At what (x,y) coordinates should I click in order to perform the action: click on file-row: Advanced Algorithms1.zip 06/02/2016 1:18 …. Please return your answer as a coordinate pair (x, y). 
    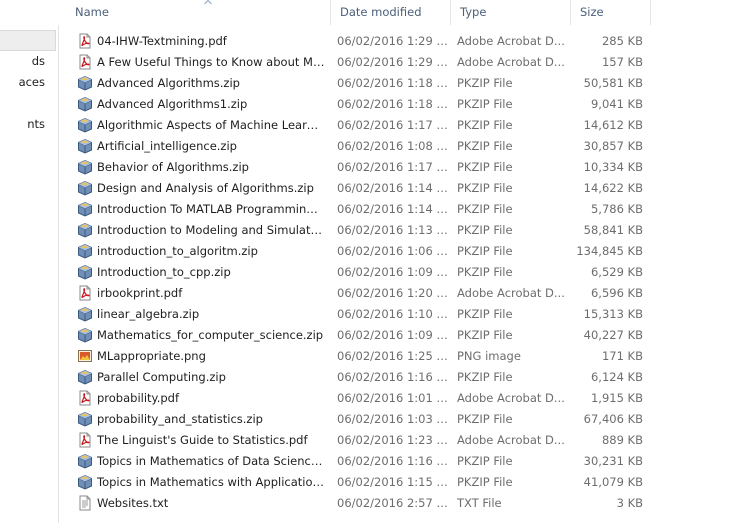
    Looking at the image, I should click on (405, 104).